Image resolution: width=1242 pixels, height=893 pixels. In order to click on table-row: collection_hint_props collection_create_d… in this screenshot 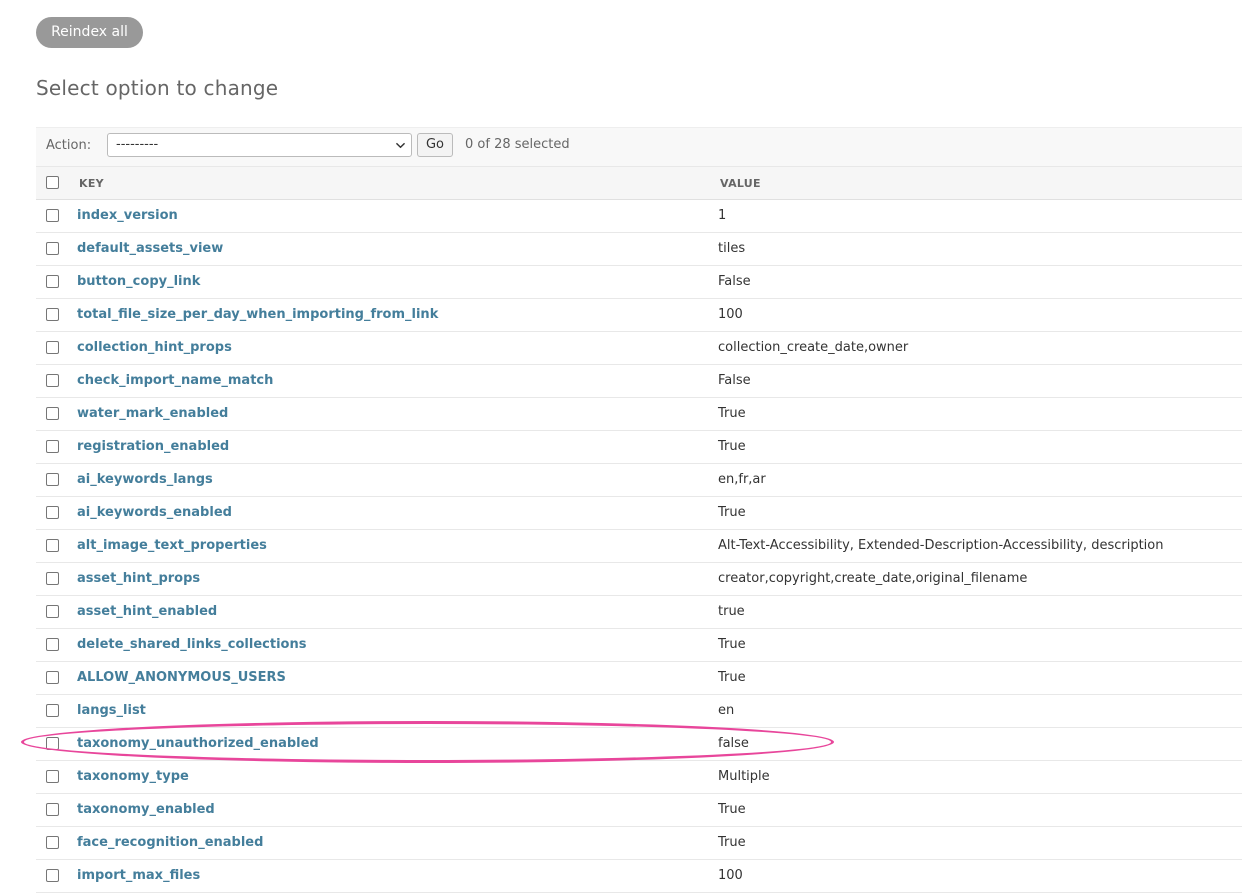, I will do `click(639, 348)`.